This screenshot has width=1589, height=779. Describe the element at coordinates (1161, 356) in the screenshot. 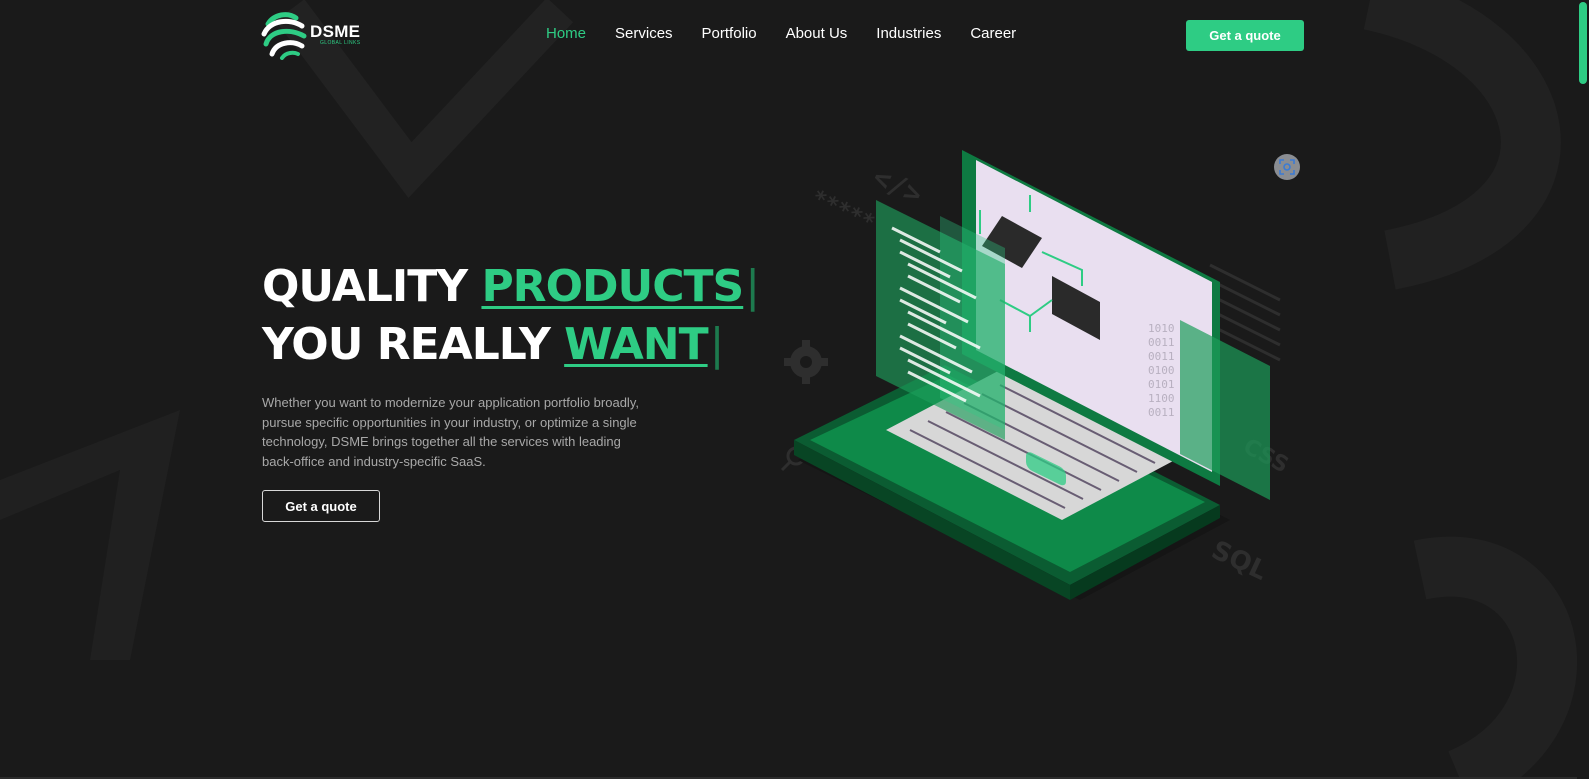

I see `binary-line-3: 0011` at that location.